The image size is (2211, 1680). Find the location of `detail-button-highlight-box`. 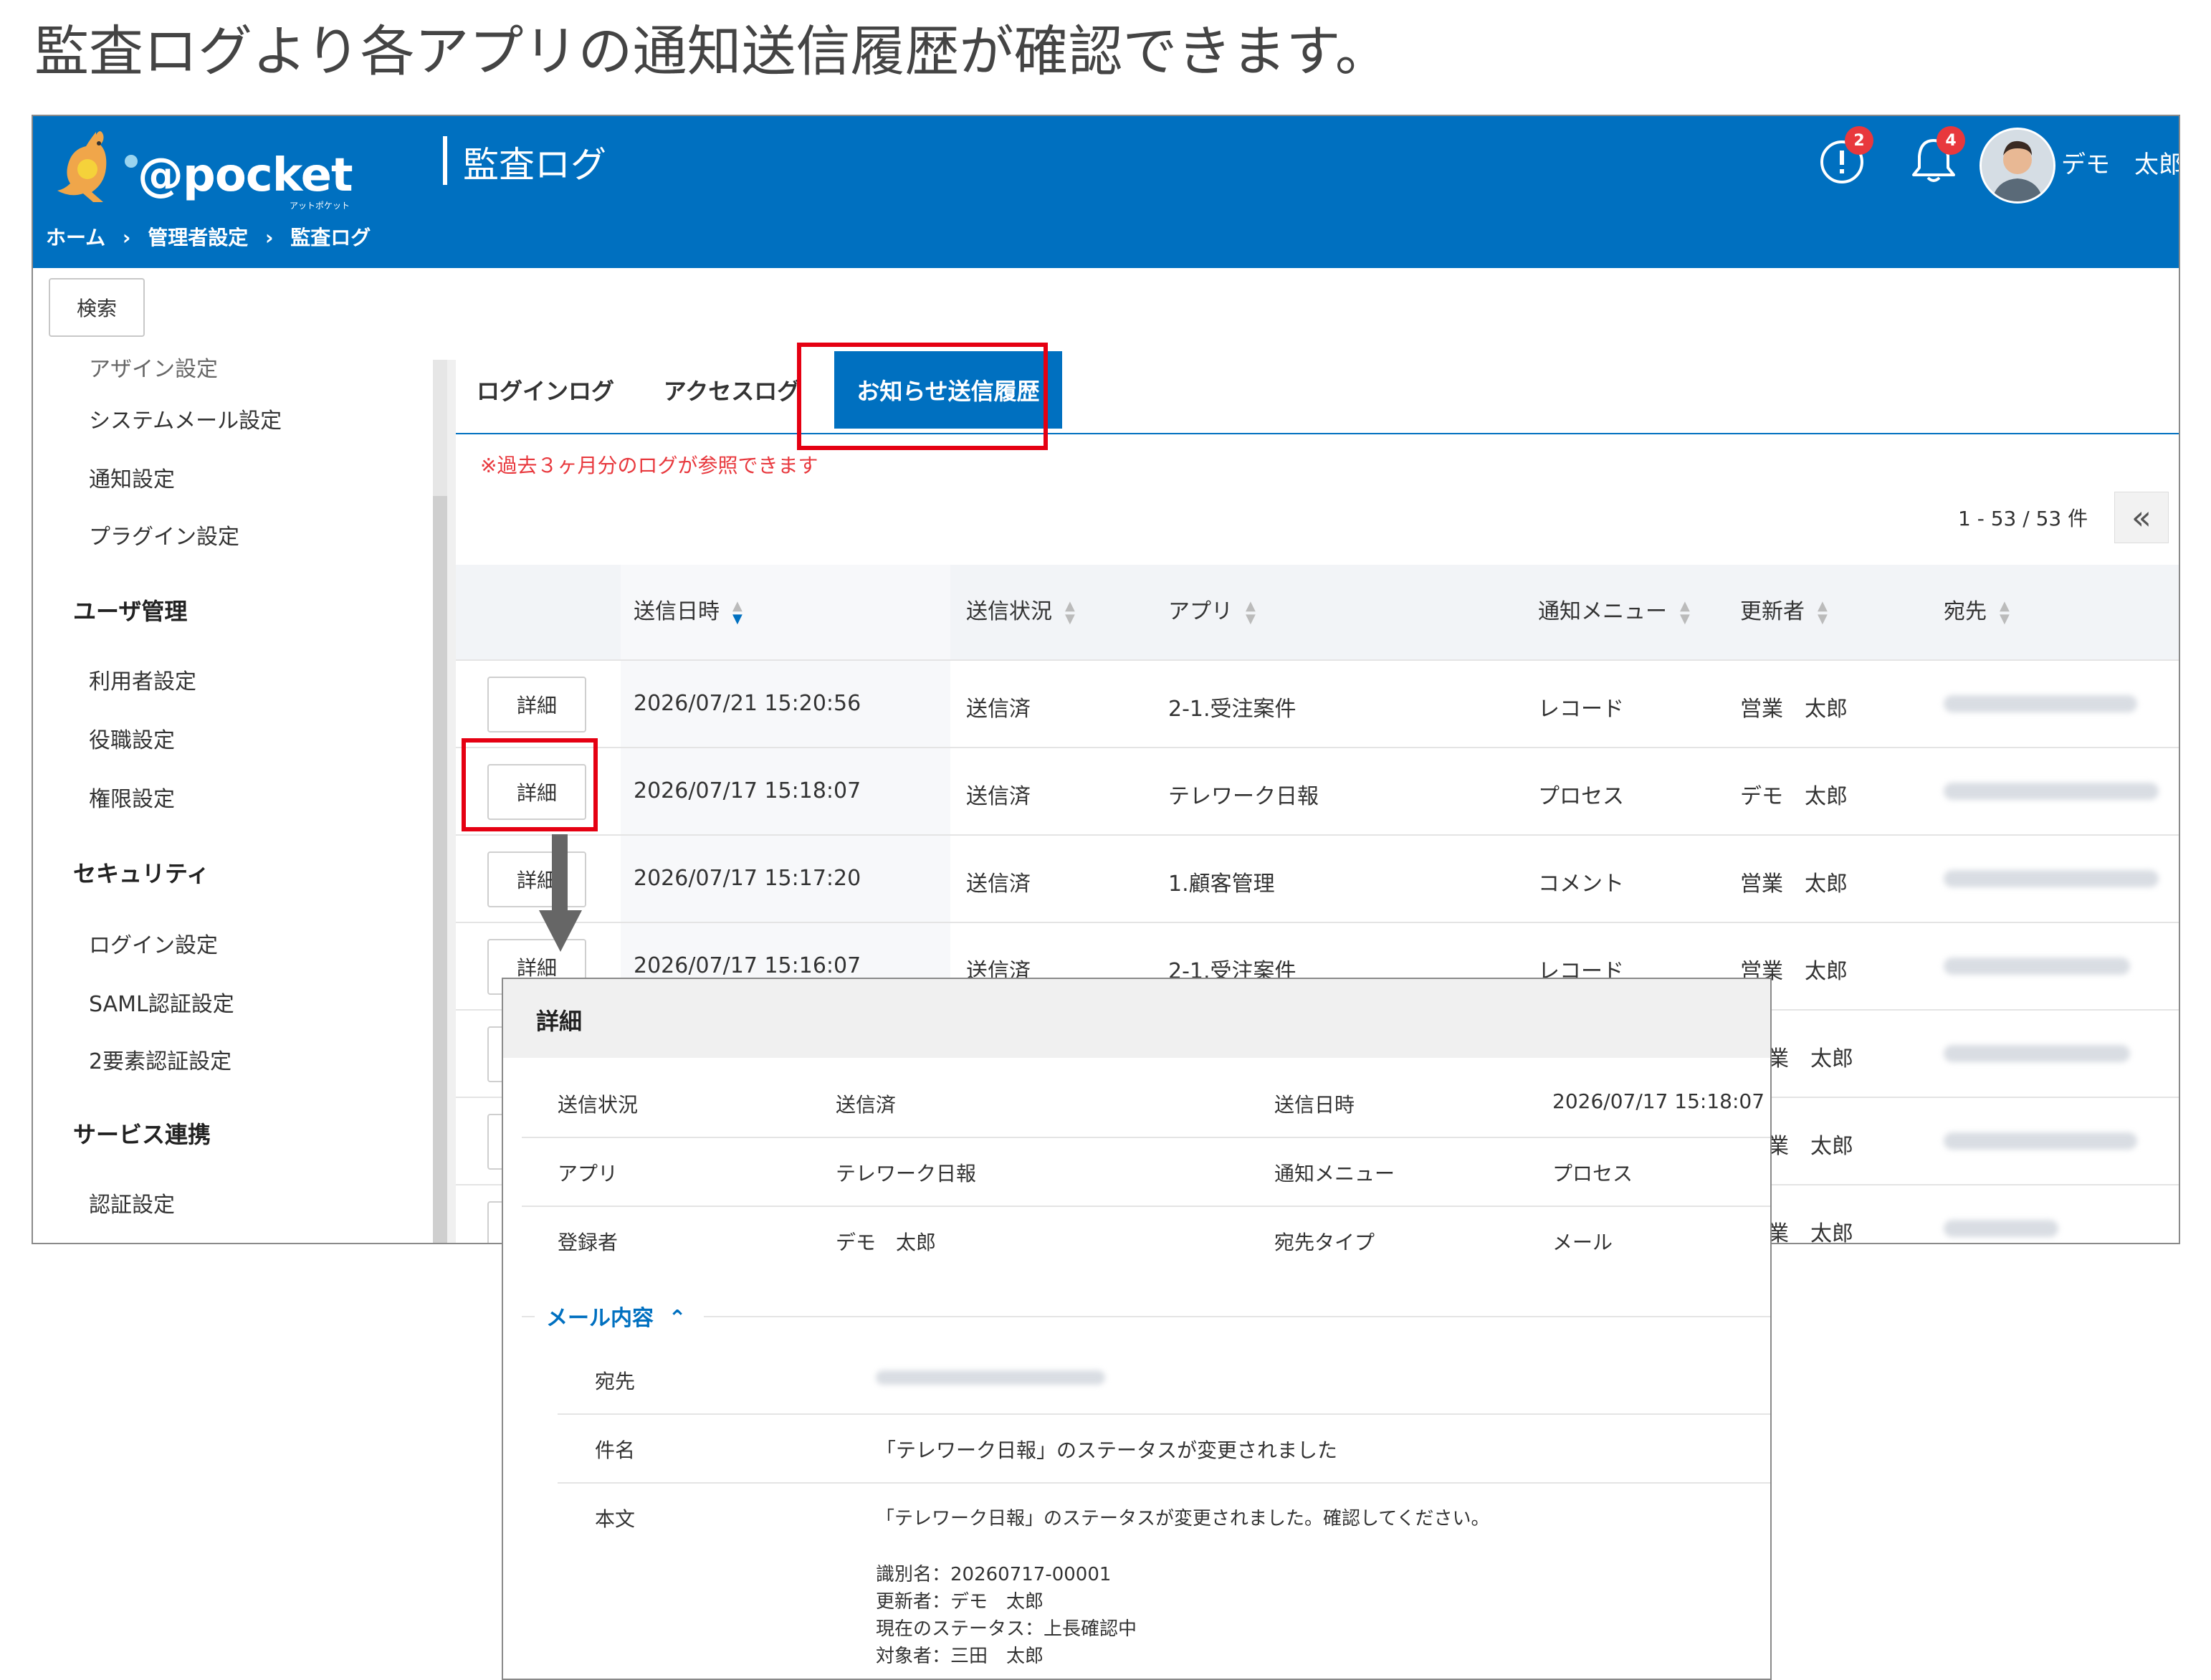

detail-button-highlight-box is located at coordinates (530, 784).